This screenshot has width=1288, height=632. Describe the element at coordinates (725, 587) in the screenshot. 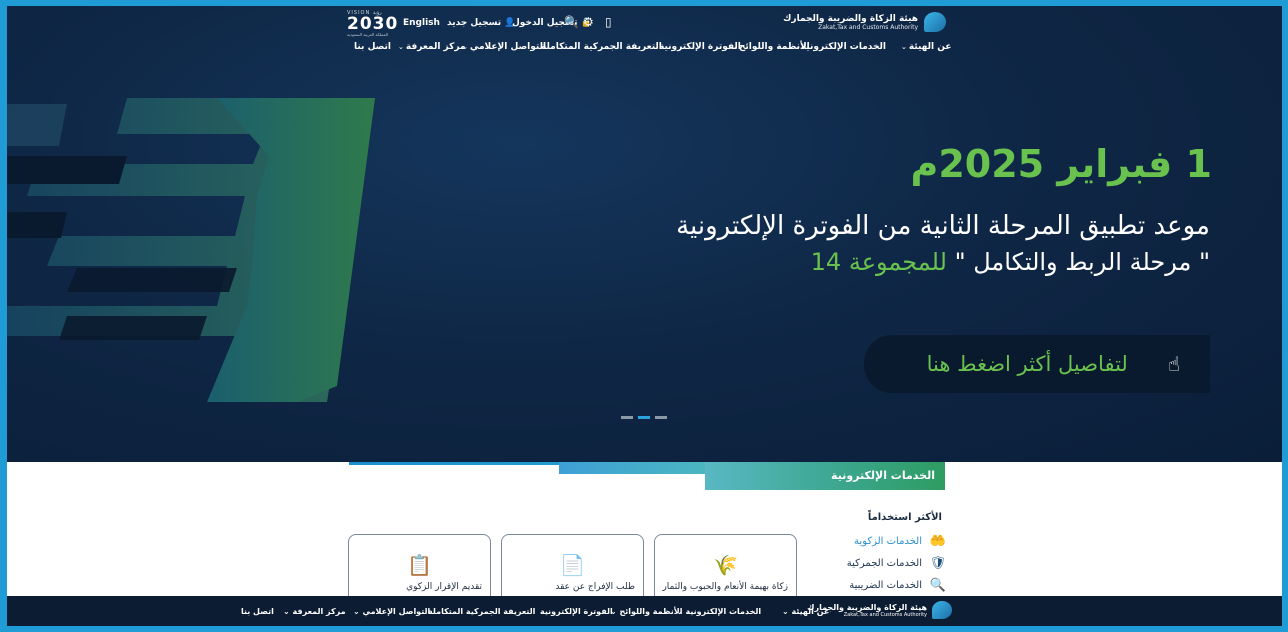

I see `service-card-label: زكاة بهيمة الأنعام والحبوب والثمار` at that location.